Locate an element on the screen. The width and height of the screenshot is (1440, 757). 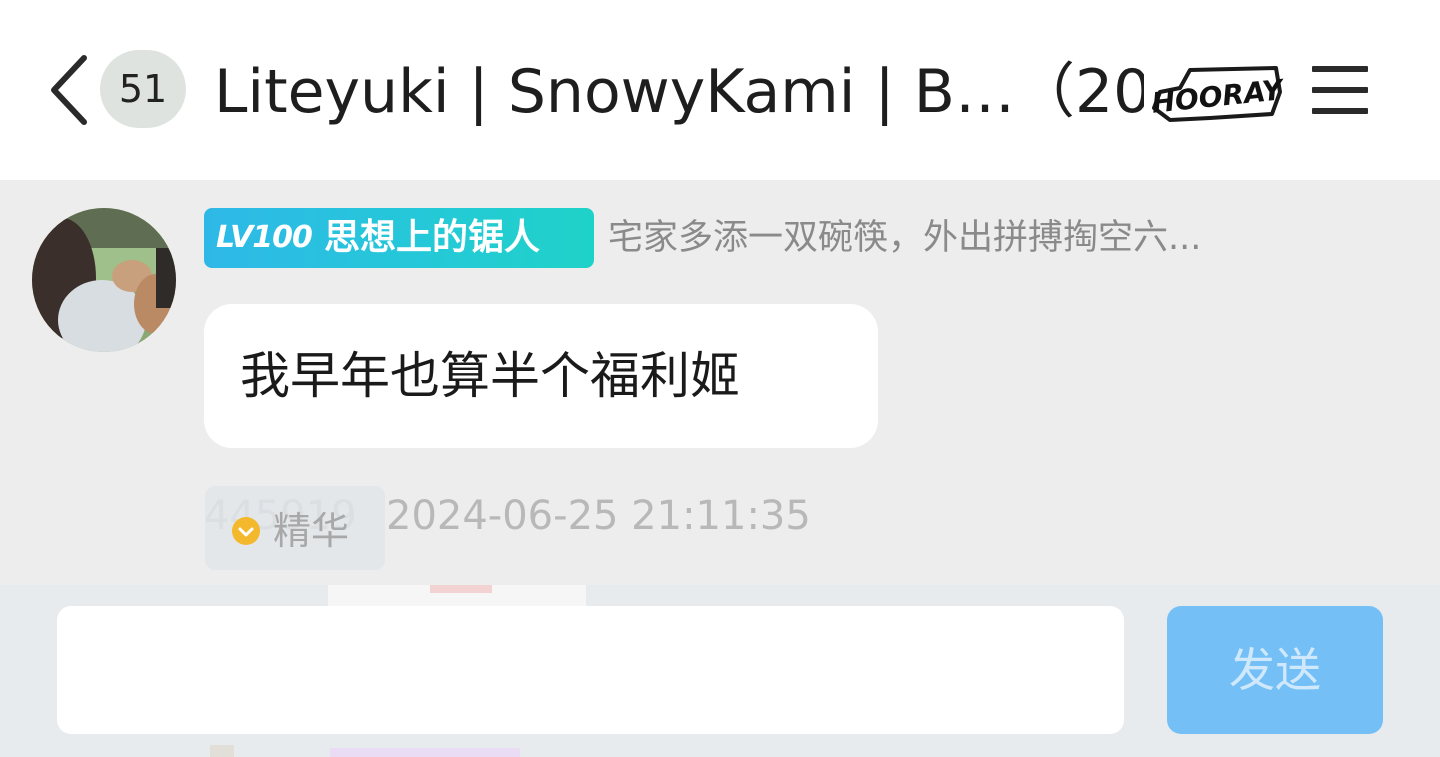
hooray-sticker: HOORAY is located at coordinates (1217, 93).